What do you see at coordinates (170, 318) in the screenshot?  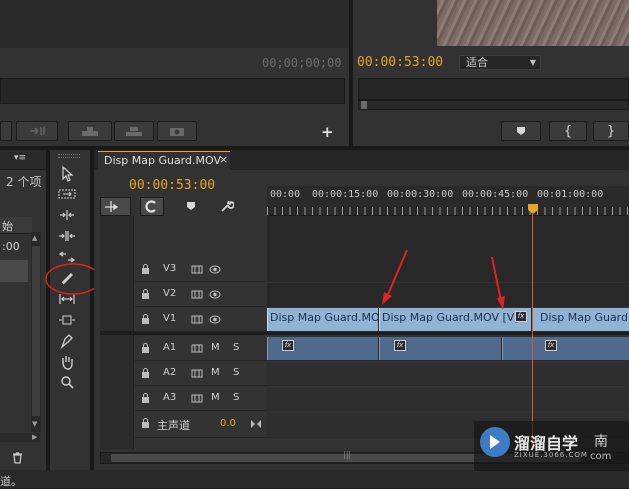 I see `track-label-v1: V1` at bounding box center [170, 318].